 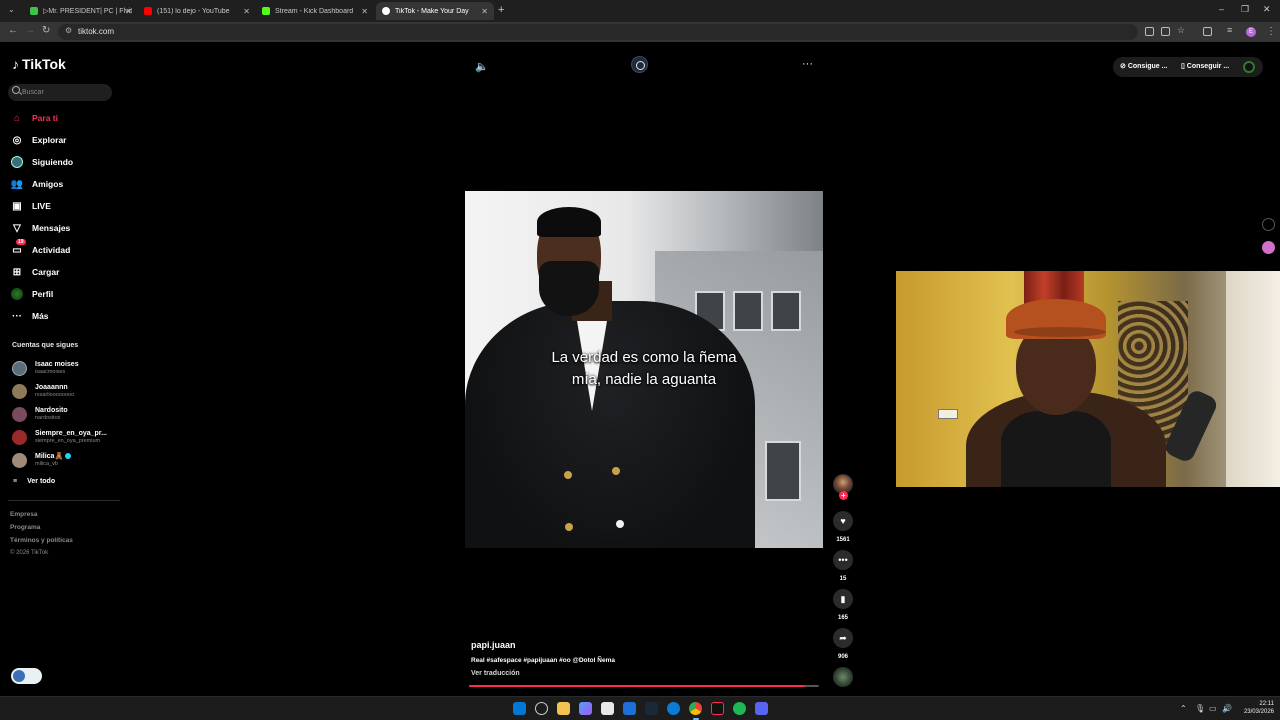 I want to click on minimize-icon: –, so click(x=1221, y=9).